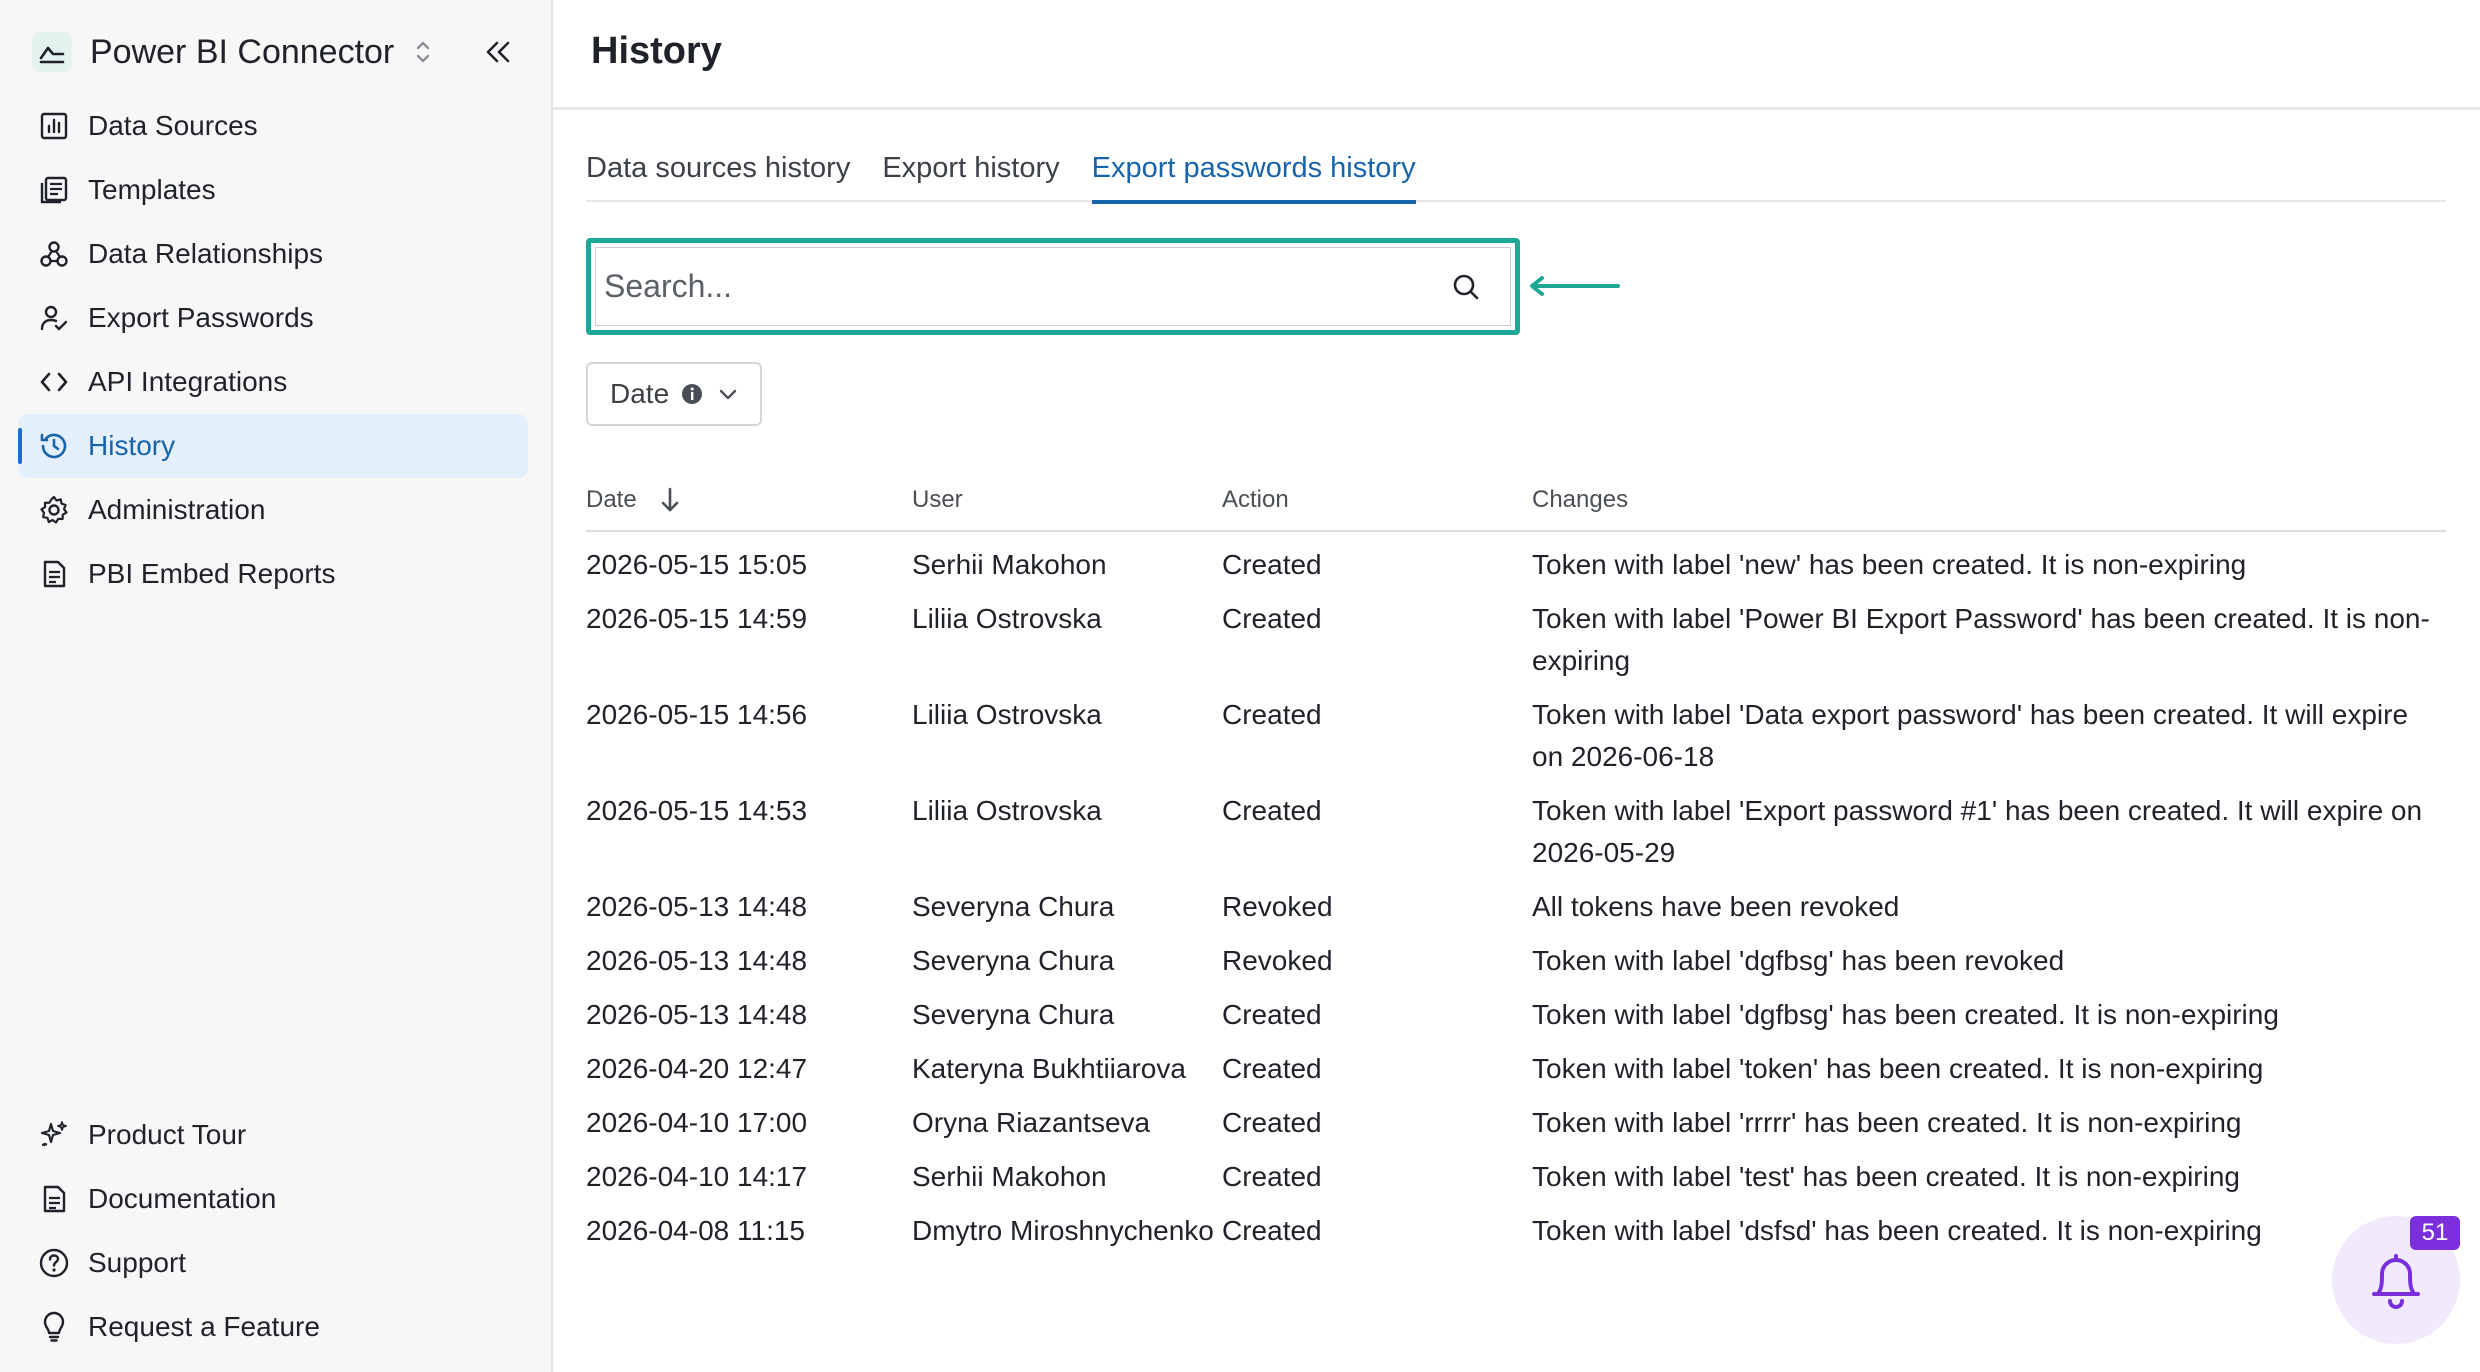  What do you see at coordinates (970, 171) in the screenshot?
I see `tab-export-history: Export history` at bounding box center [970, 171].